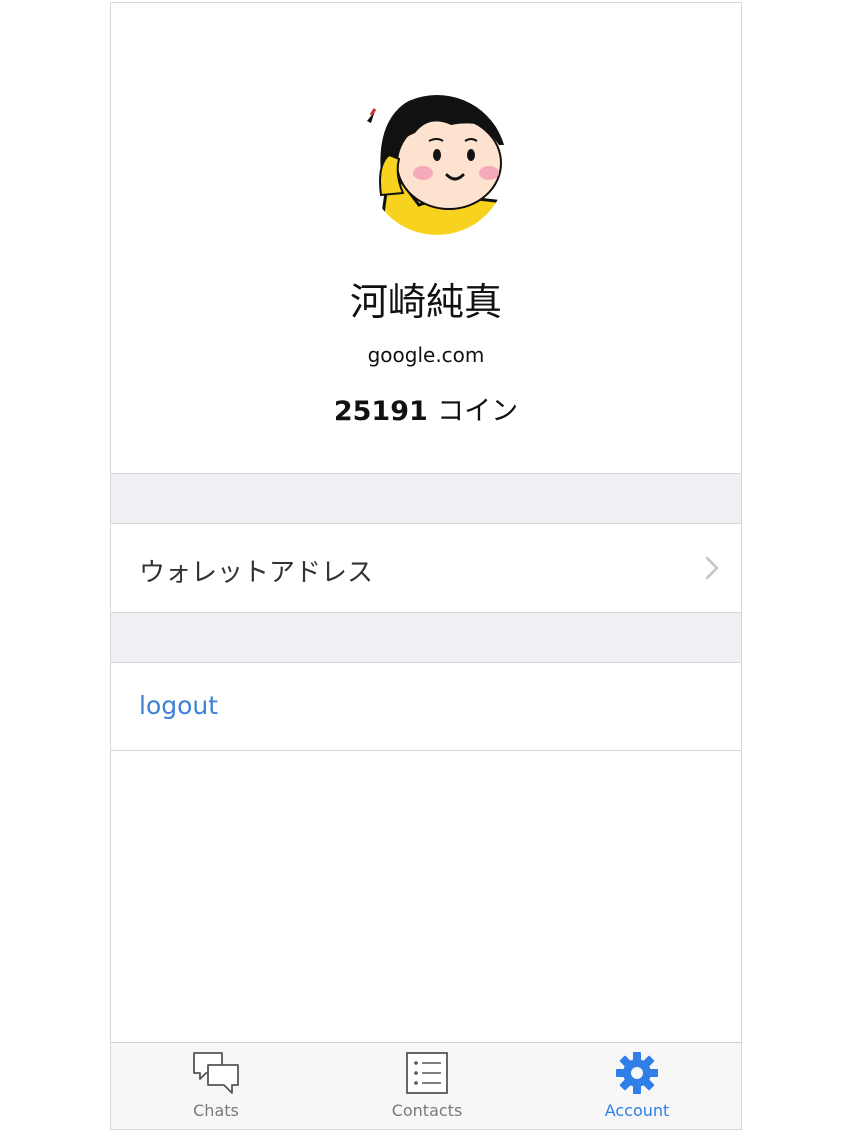 The image size is (852, 1136). What do you see at coordinates (637, 1073) in the screenshot?
I see `gear-icon` at bounding box center [637, 1073].